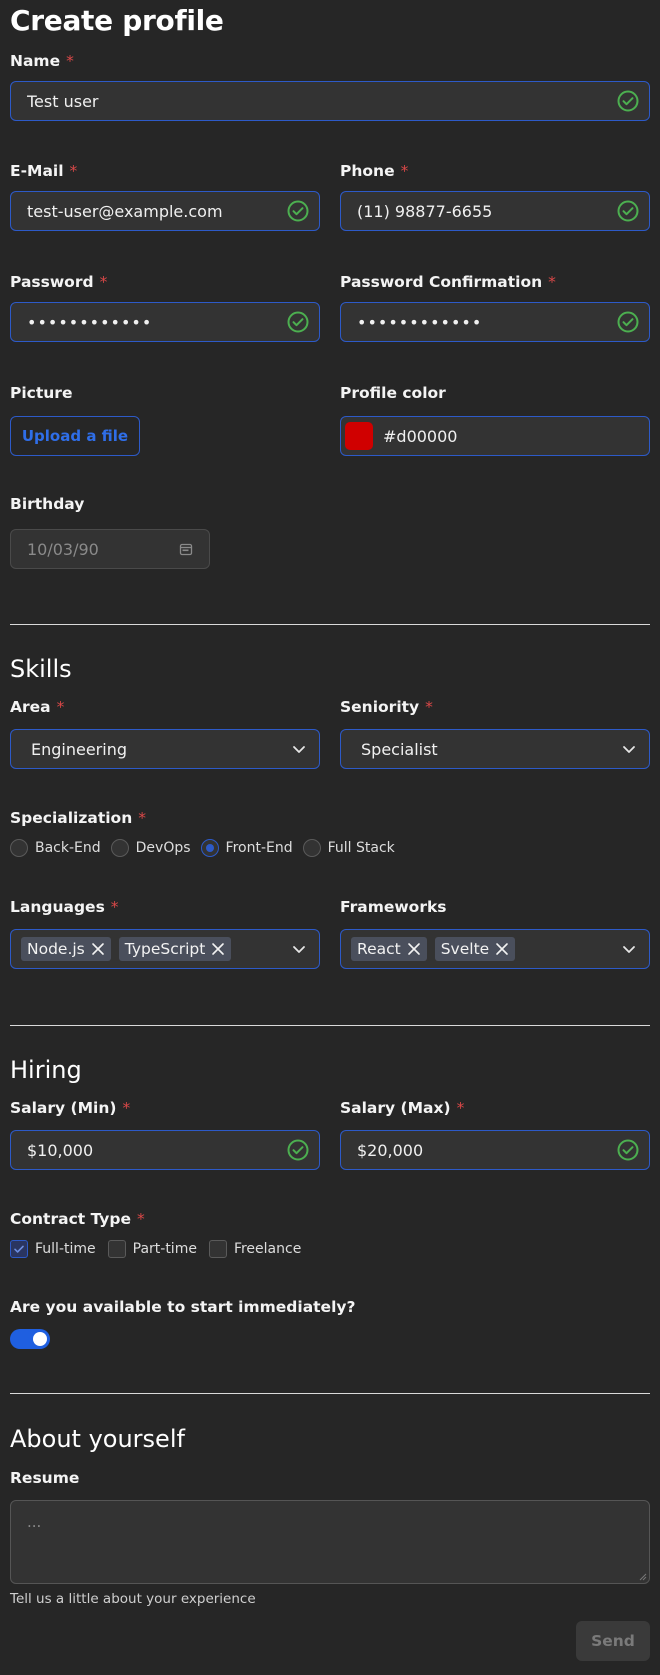  What do you see at coordinates (40, 1339) in the screenshot?
I see `toggle-knob` at bounding box center [40, 1339].